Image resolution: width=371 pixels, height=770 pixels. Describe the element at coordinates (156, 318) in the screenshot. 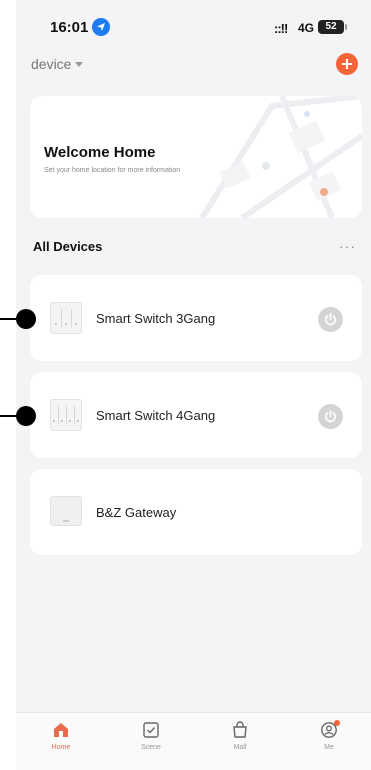

I see `device-name: Smart Switch 3Gang` at that location.